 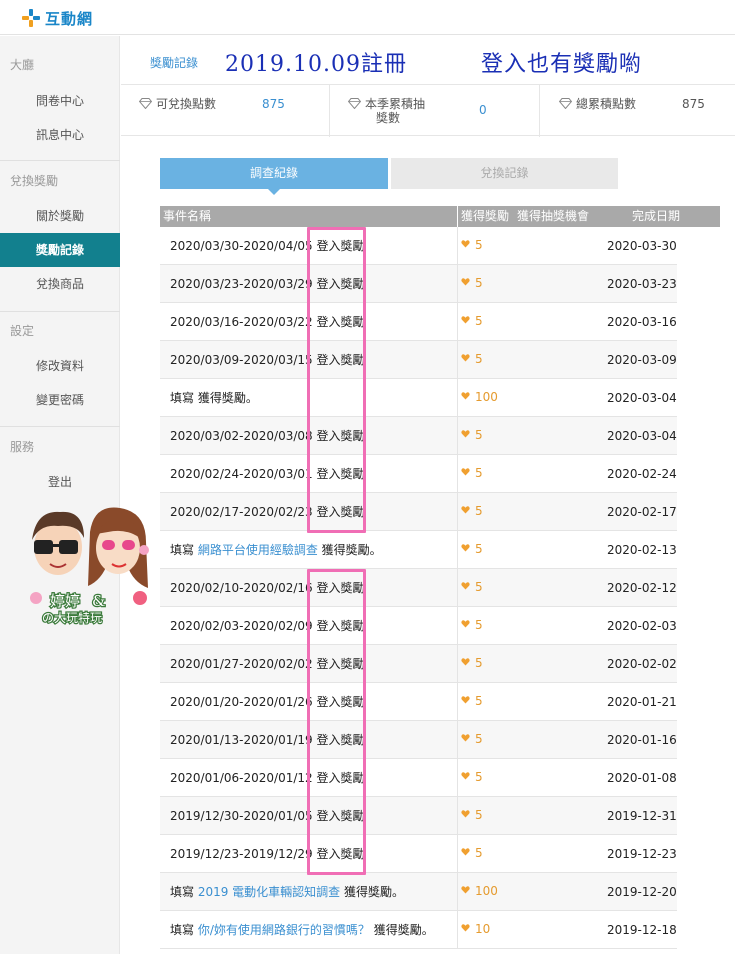 What do you see at coordinates (418, 436) in the screenshot?
I see `table-row: 2020/03/02-2020/03/08 登入獎勵 5 2020-03-04` at bounding box center [418, 436].